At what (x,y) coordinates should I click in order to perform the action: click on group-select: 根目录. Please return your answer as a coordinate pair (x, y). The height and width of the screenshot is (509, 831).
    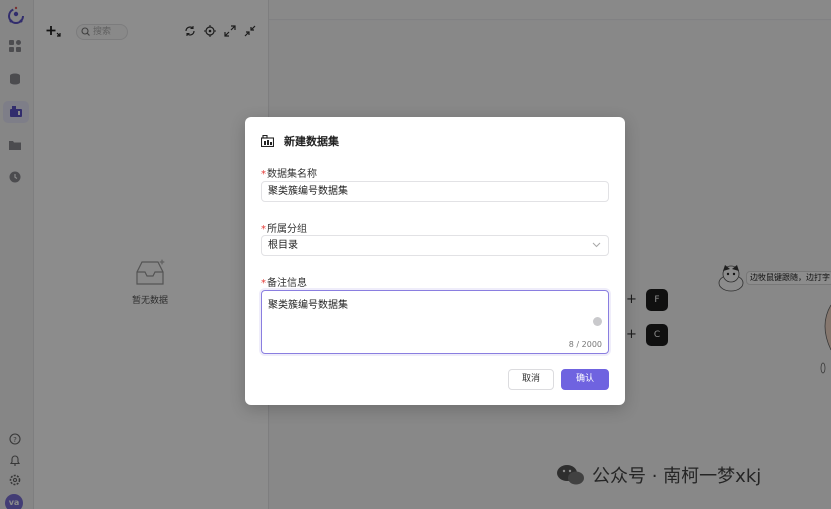
    Looking at the image, I should click on (435, 245).